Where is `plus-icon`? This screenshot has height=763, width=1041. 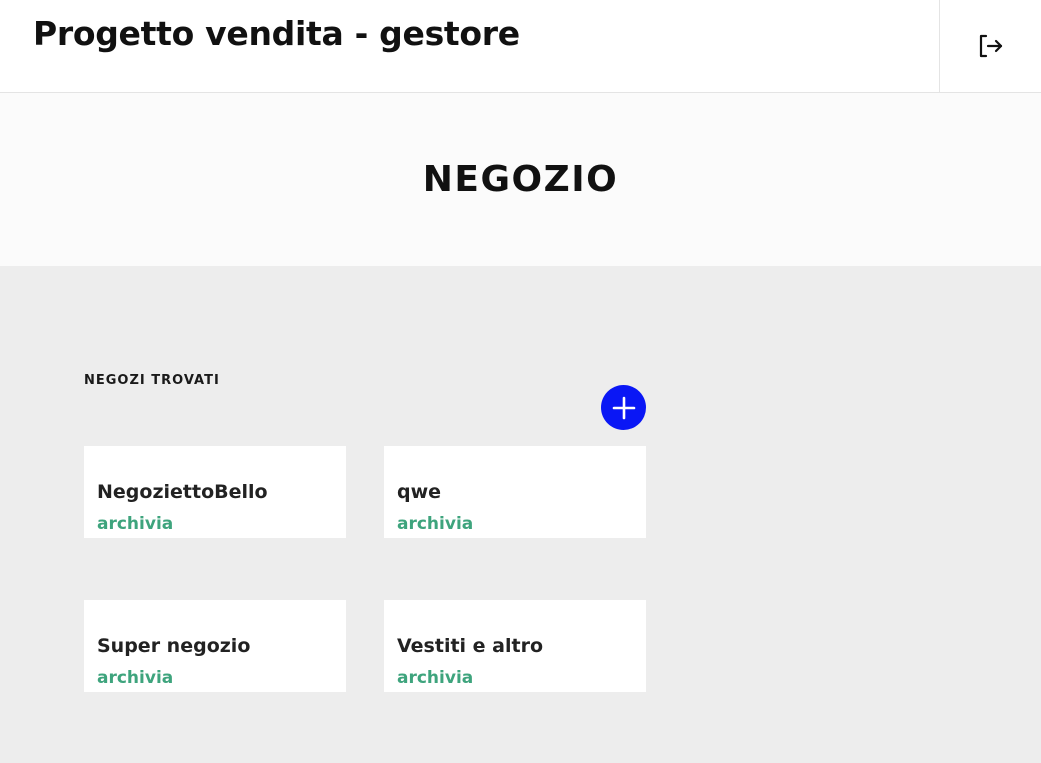 plus-icon is located at coordinates (623, 407).